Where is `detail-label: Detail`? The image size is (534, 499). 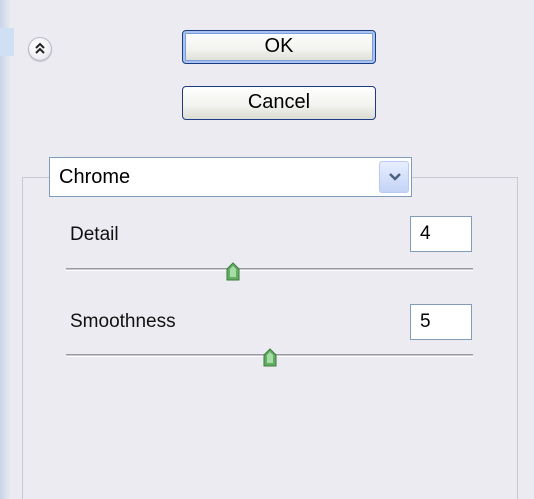
detail-label: Detail is located at coordinates (94, 234).